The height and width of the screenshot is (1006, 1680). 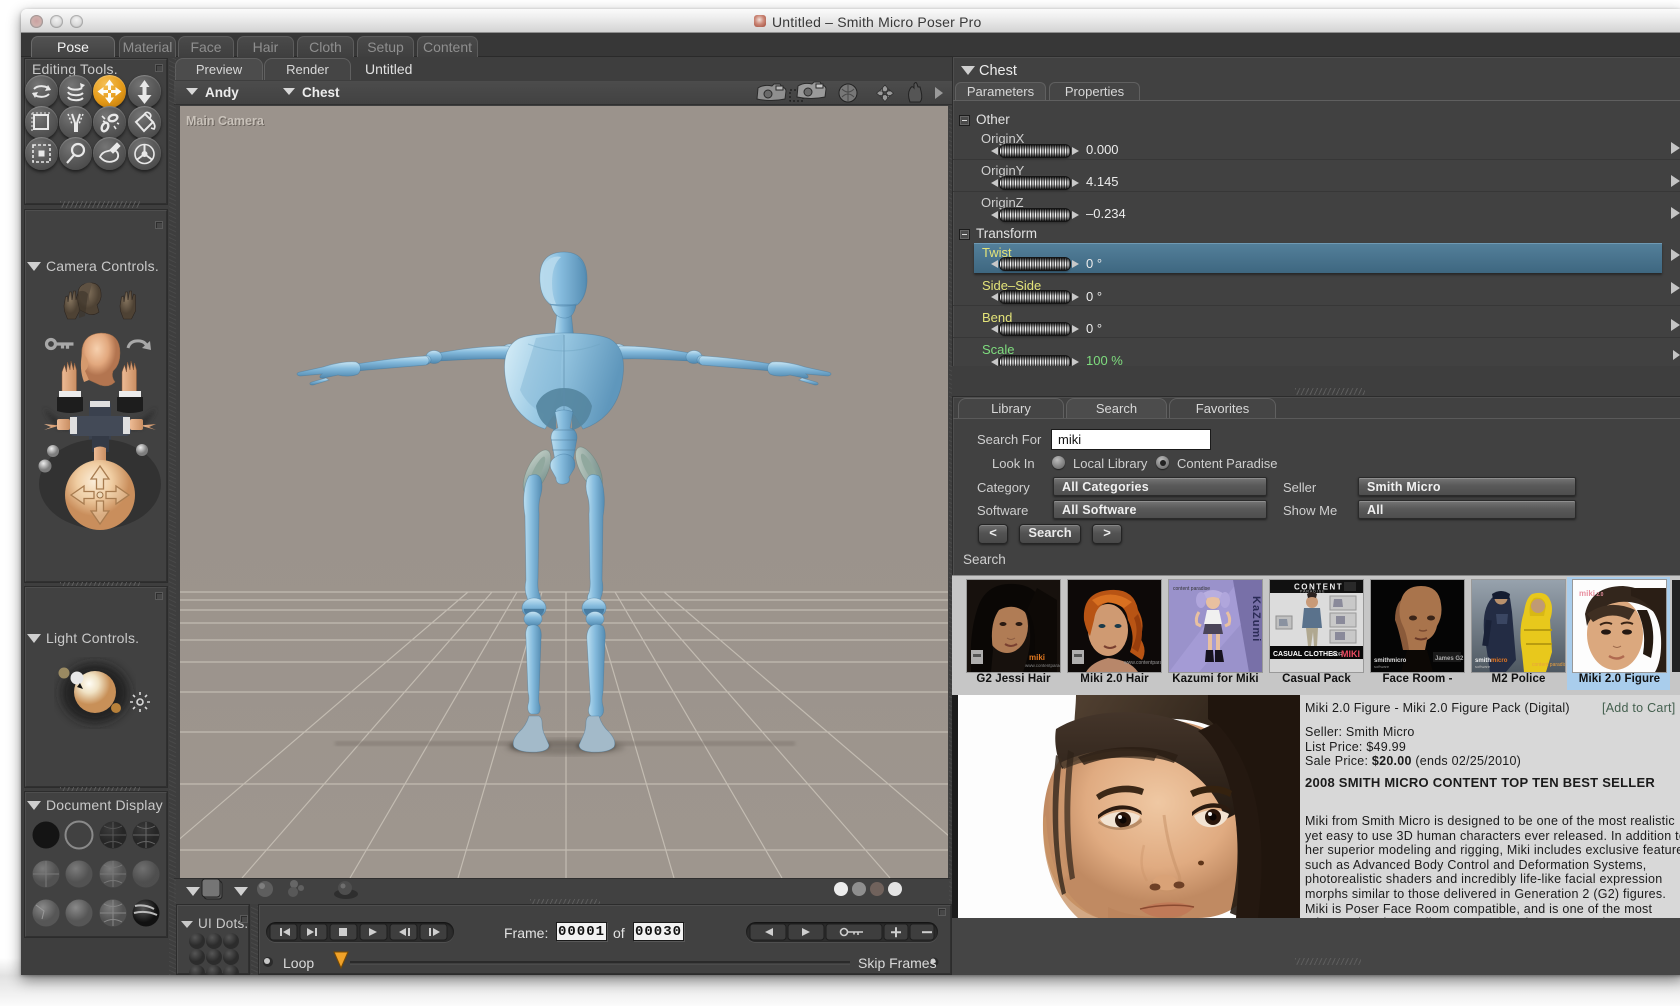 What do you see at coordinates (1350, 654) in the screenshot?
I see `svg-text: MIKI` at bounding box center [1350, 654].